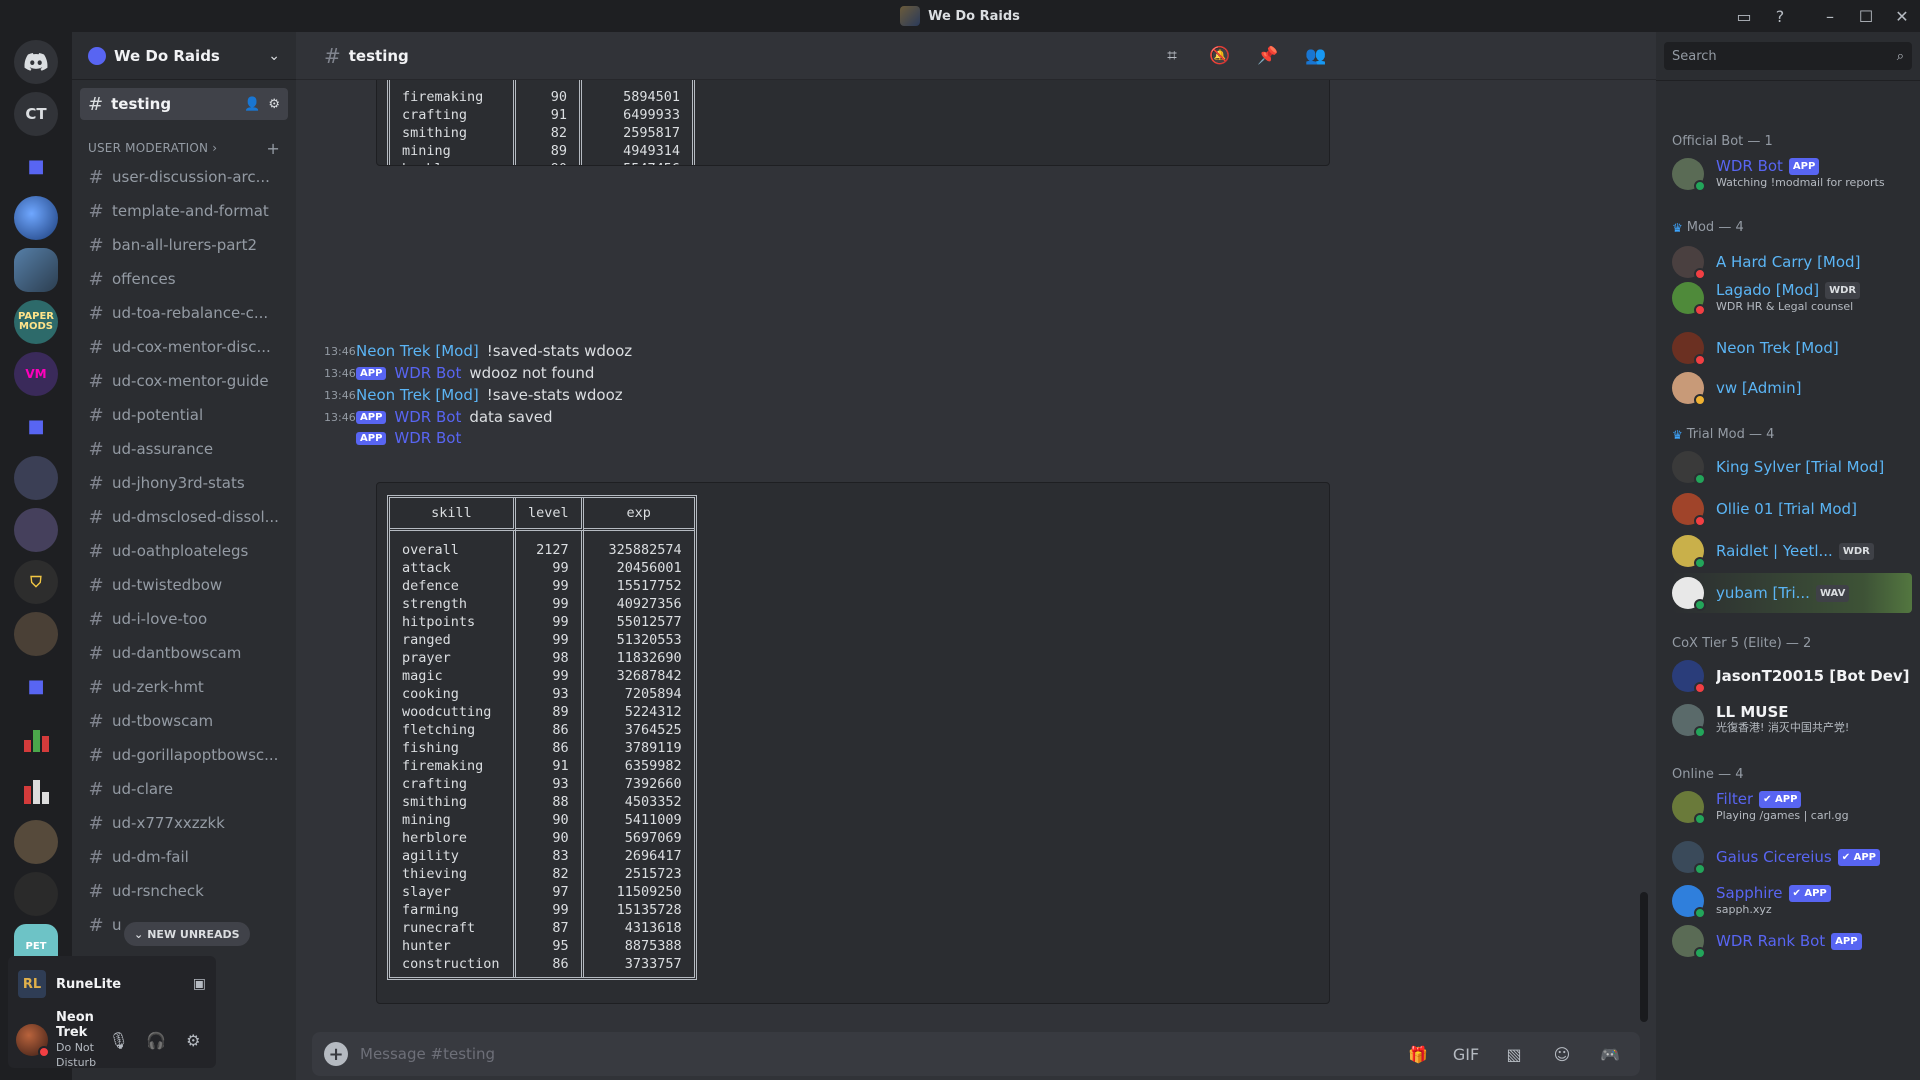 This screenshot has width=1920, height=1080. Describe the element at coordinates (1220, 56) in the screenshot. I see `mute-bell-icon: 🔕` at that location.